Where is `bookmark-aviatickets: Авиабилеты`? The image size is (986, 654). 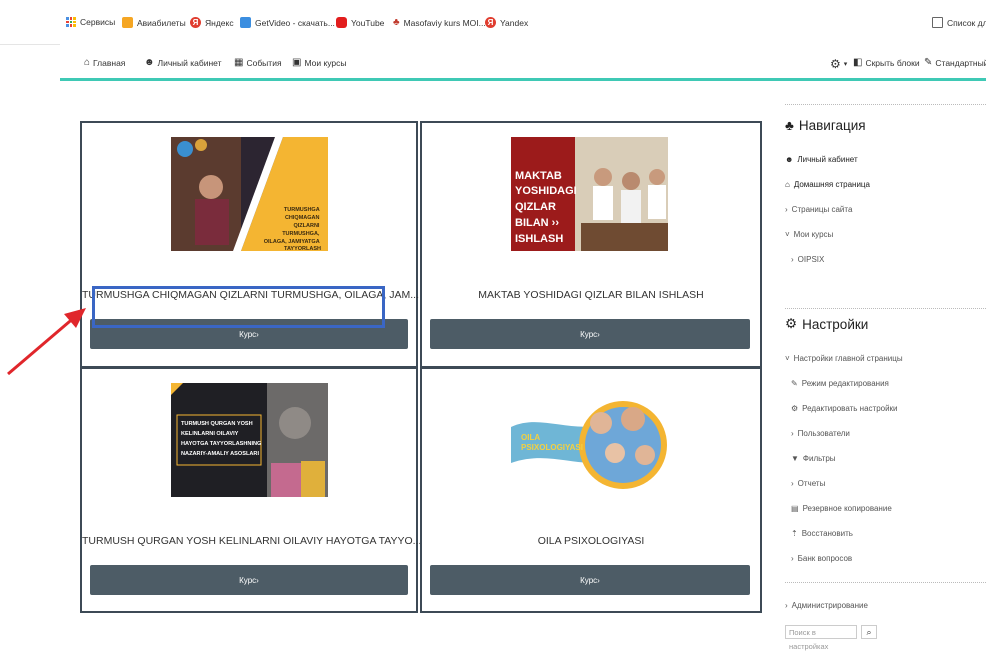 bookmark-aviatickets: Авиабилеты is located at coordinates (154, 22).